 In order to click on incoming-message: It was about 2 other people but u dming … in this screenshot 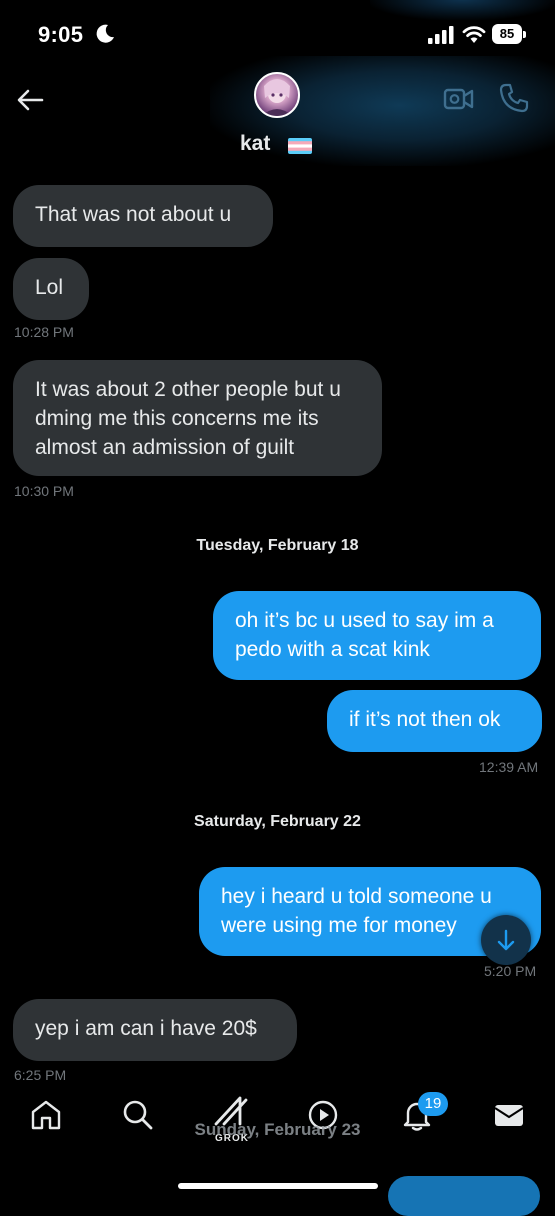, I will do `click(197, 418)`.